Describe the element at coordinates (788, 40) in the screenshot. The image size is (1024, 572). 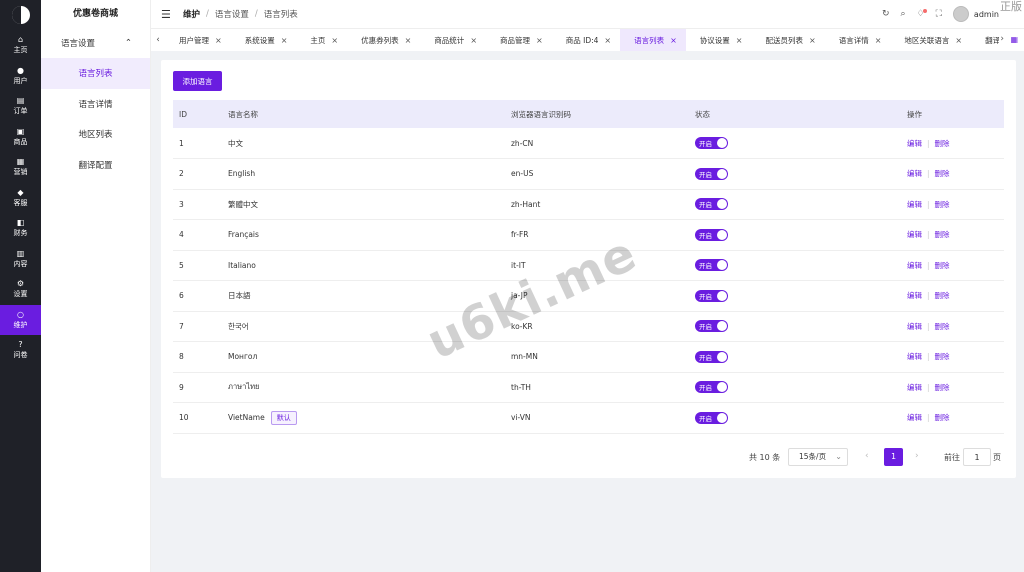
I see `tab: 配送员列表 ×` at that location.